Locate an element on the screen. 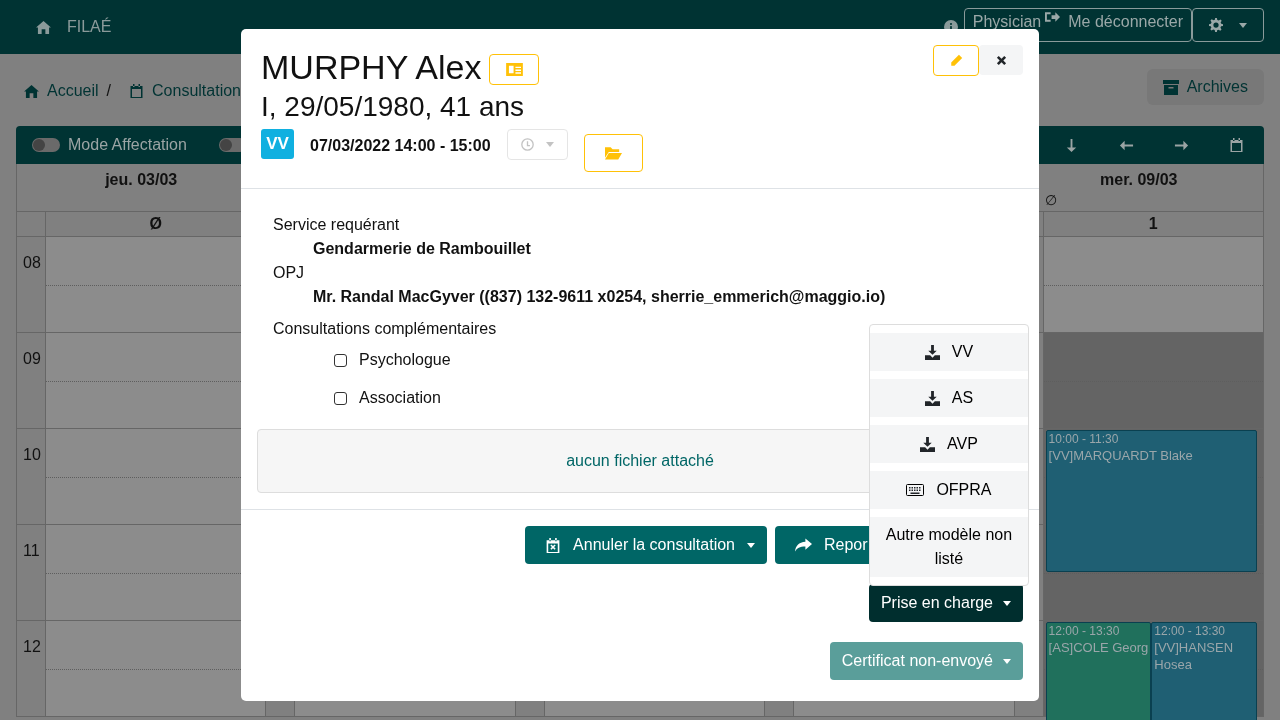  folder-icon is located at coordinates (613, 153).